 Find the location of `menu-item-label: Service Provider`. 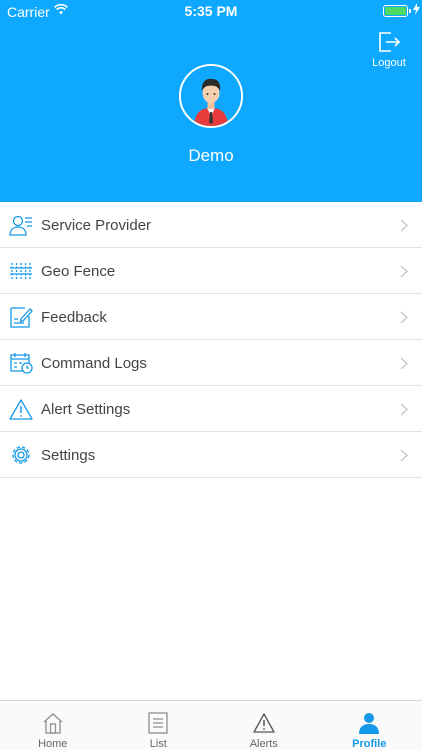

menu-item-label: Service Provider is located at coordinates (96, 225).